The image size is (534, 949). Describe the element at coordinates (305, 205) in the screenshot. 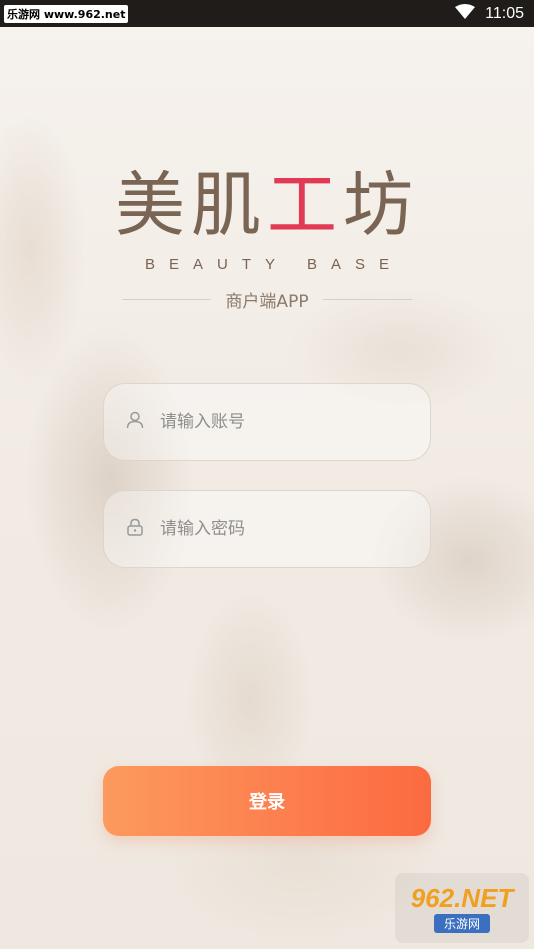

I see `logo-text-part-2: 工` at that location.